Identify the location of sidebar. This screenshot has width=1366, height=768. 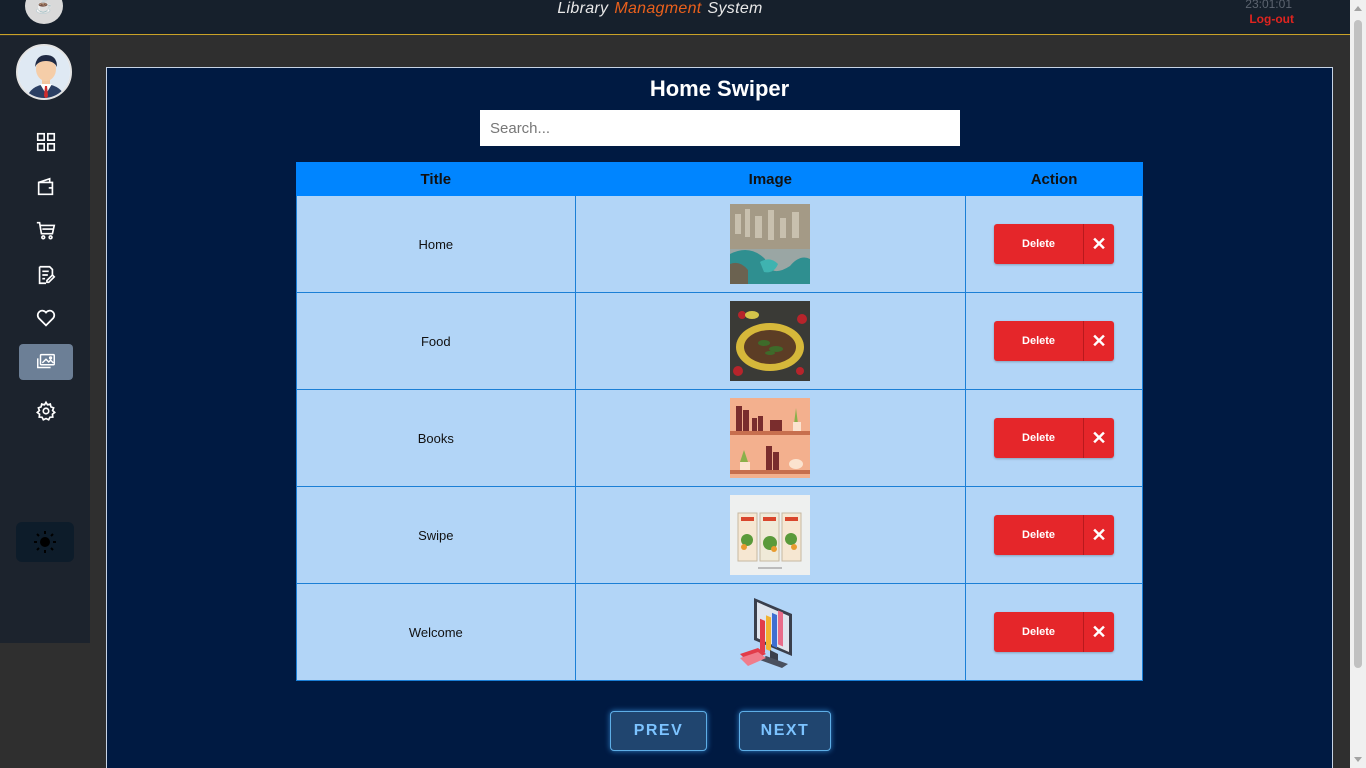
(45, 339).